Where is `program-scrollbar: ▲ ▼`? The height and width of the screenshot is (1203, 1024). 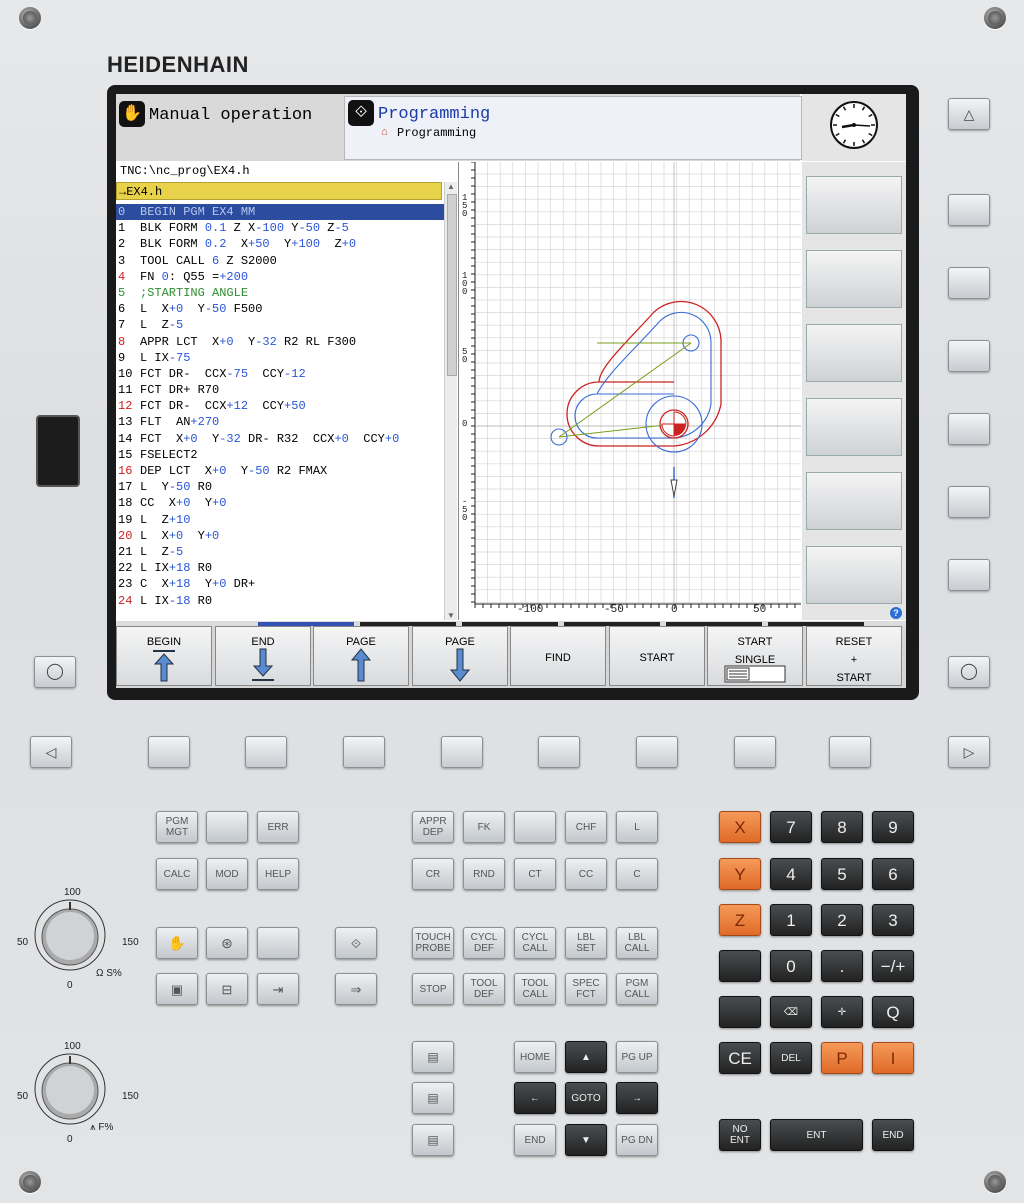 program-scrollbar: ▲ ▼ is located at coordinates (450, 401).